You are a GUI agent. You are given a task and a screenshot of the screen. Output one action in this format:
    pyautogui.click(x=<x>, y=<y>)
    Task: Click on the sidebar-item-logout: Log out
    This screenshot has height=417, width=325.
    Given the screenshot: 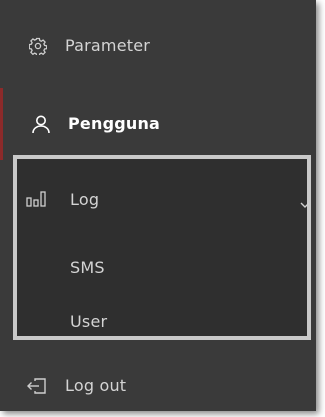 What is the action you would take?
    pyautogui.click(x=158, y=384)
    